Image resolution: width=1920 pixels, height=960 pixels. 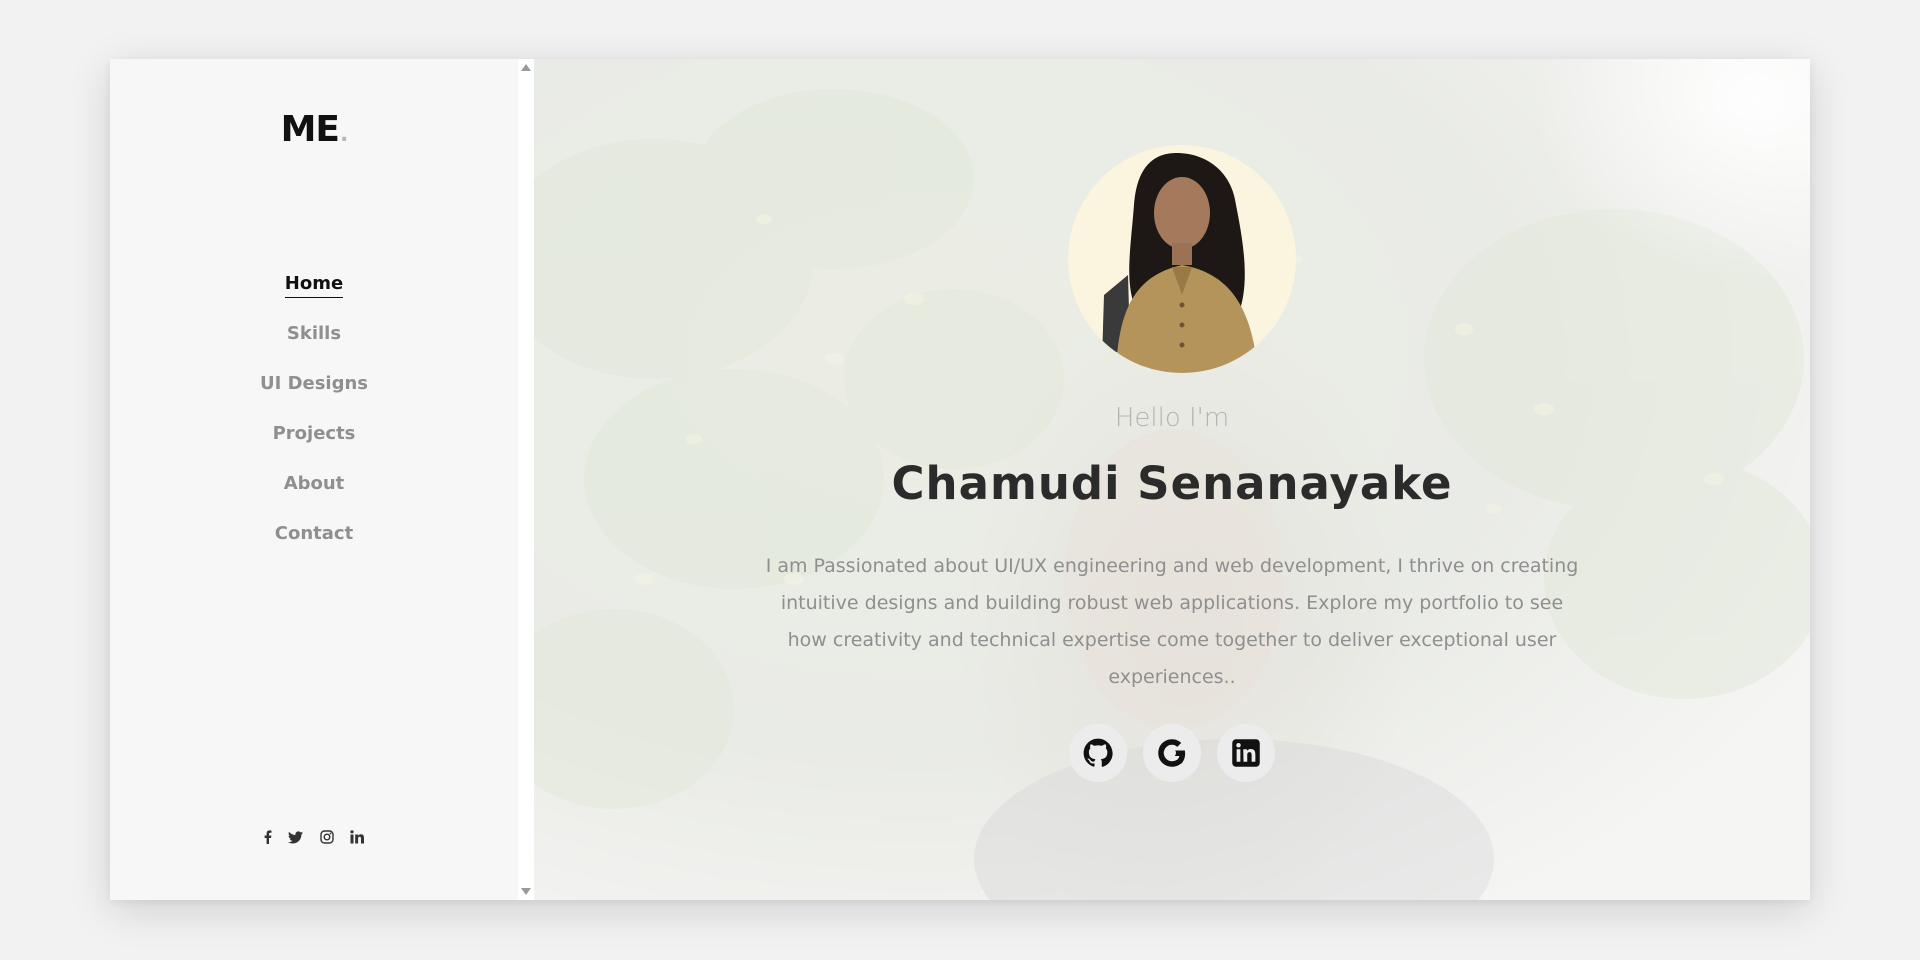 I want to click on nav-link-skills: Skills, so click(x=314, y=333).